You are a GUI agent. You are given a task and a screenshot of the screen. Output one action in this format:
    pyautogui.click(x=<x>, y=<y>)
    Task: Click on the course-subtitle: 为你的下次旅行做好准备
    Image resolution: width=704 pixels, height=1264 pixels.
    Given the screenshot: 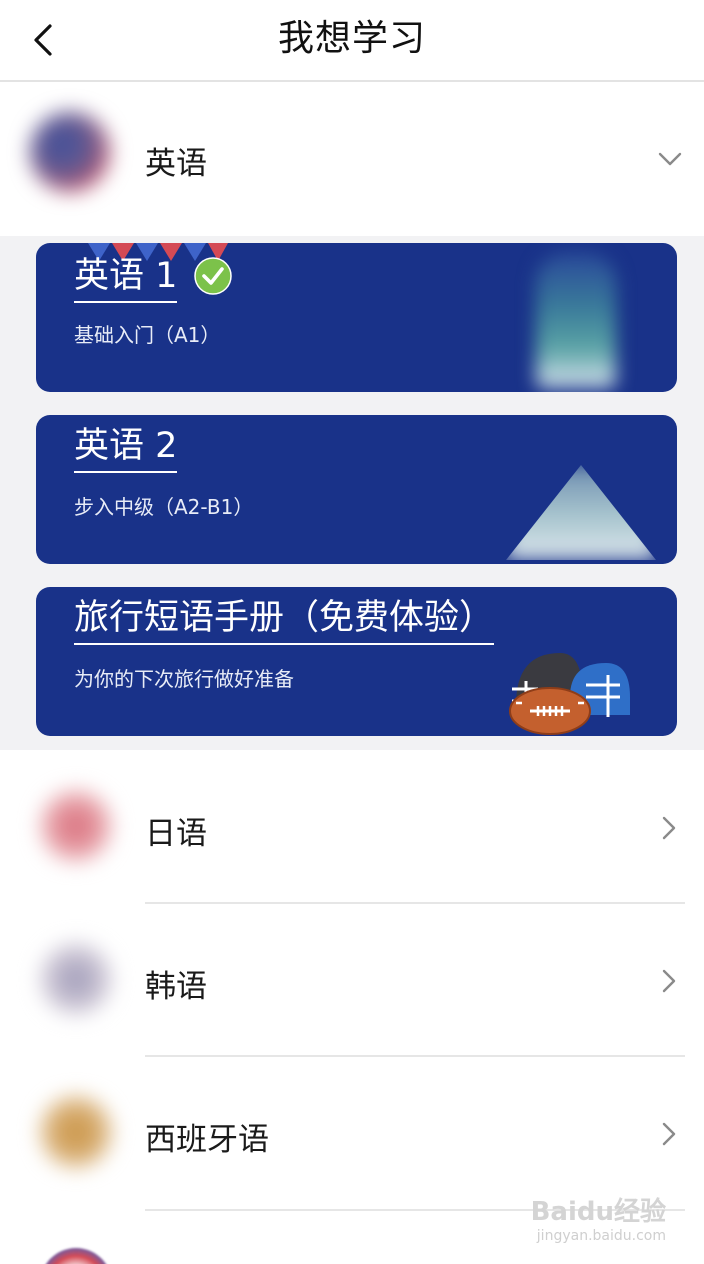 What is the action you would take?
    pyautogui.click(x=184, y=679)
    